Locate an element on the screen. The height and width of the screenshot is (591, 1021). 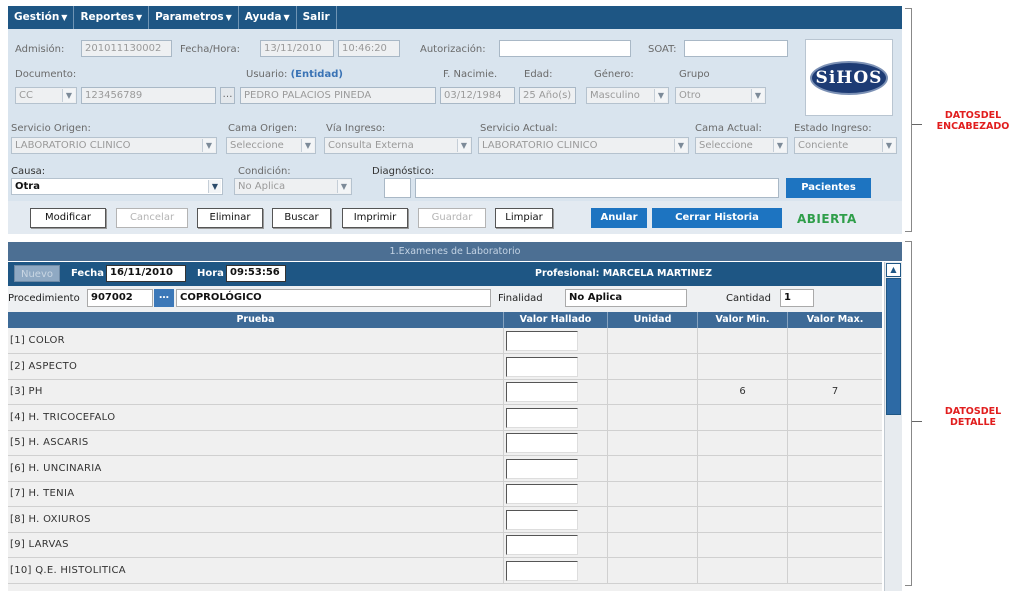
condicion-select: No Aplica ▼ is located at coordinates (293, 186).